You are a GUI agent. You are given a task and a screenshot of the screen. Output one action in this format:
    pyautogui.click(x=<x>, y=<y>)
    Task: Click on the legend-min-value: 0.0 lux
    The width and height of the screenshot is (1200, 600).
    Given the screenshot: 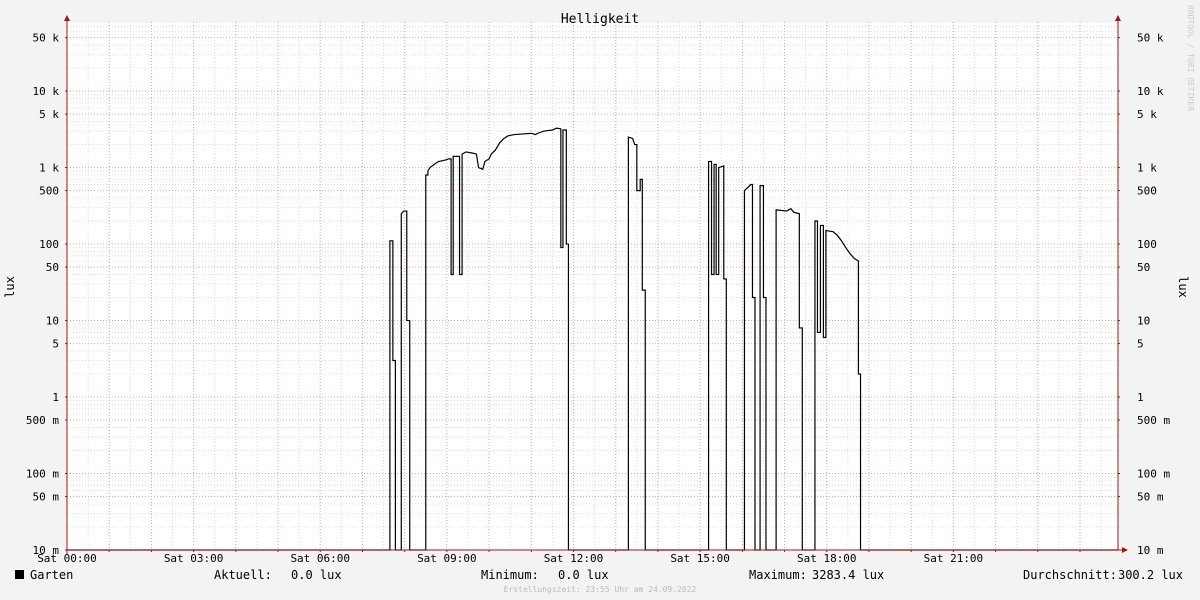 What is the action you would take?
    pyautogui.click(x=583, y=575)
    